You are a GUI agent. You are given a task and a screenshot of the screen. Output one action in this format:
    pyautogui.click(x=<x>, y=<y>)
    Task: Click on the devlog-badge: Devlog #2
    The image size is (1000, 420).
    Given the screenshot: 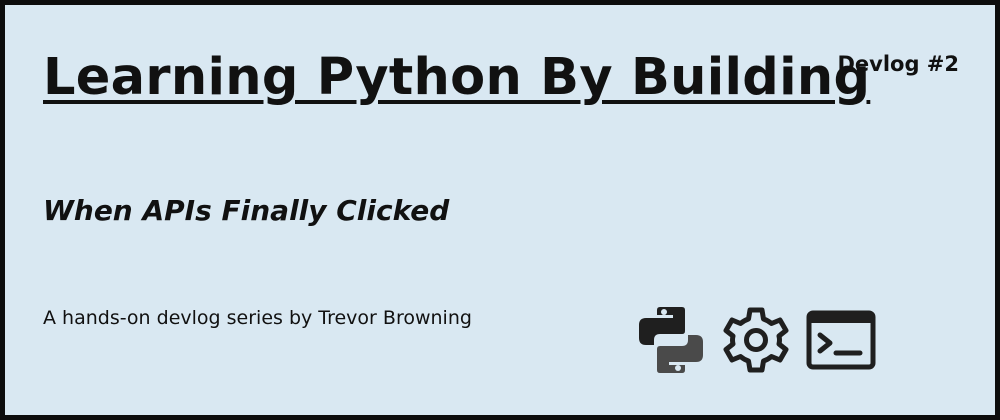 What is the action you would take?
    pyautogui.click(x=898, y=64)
    